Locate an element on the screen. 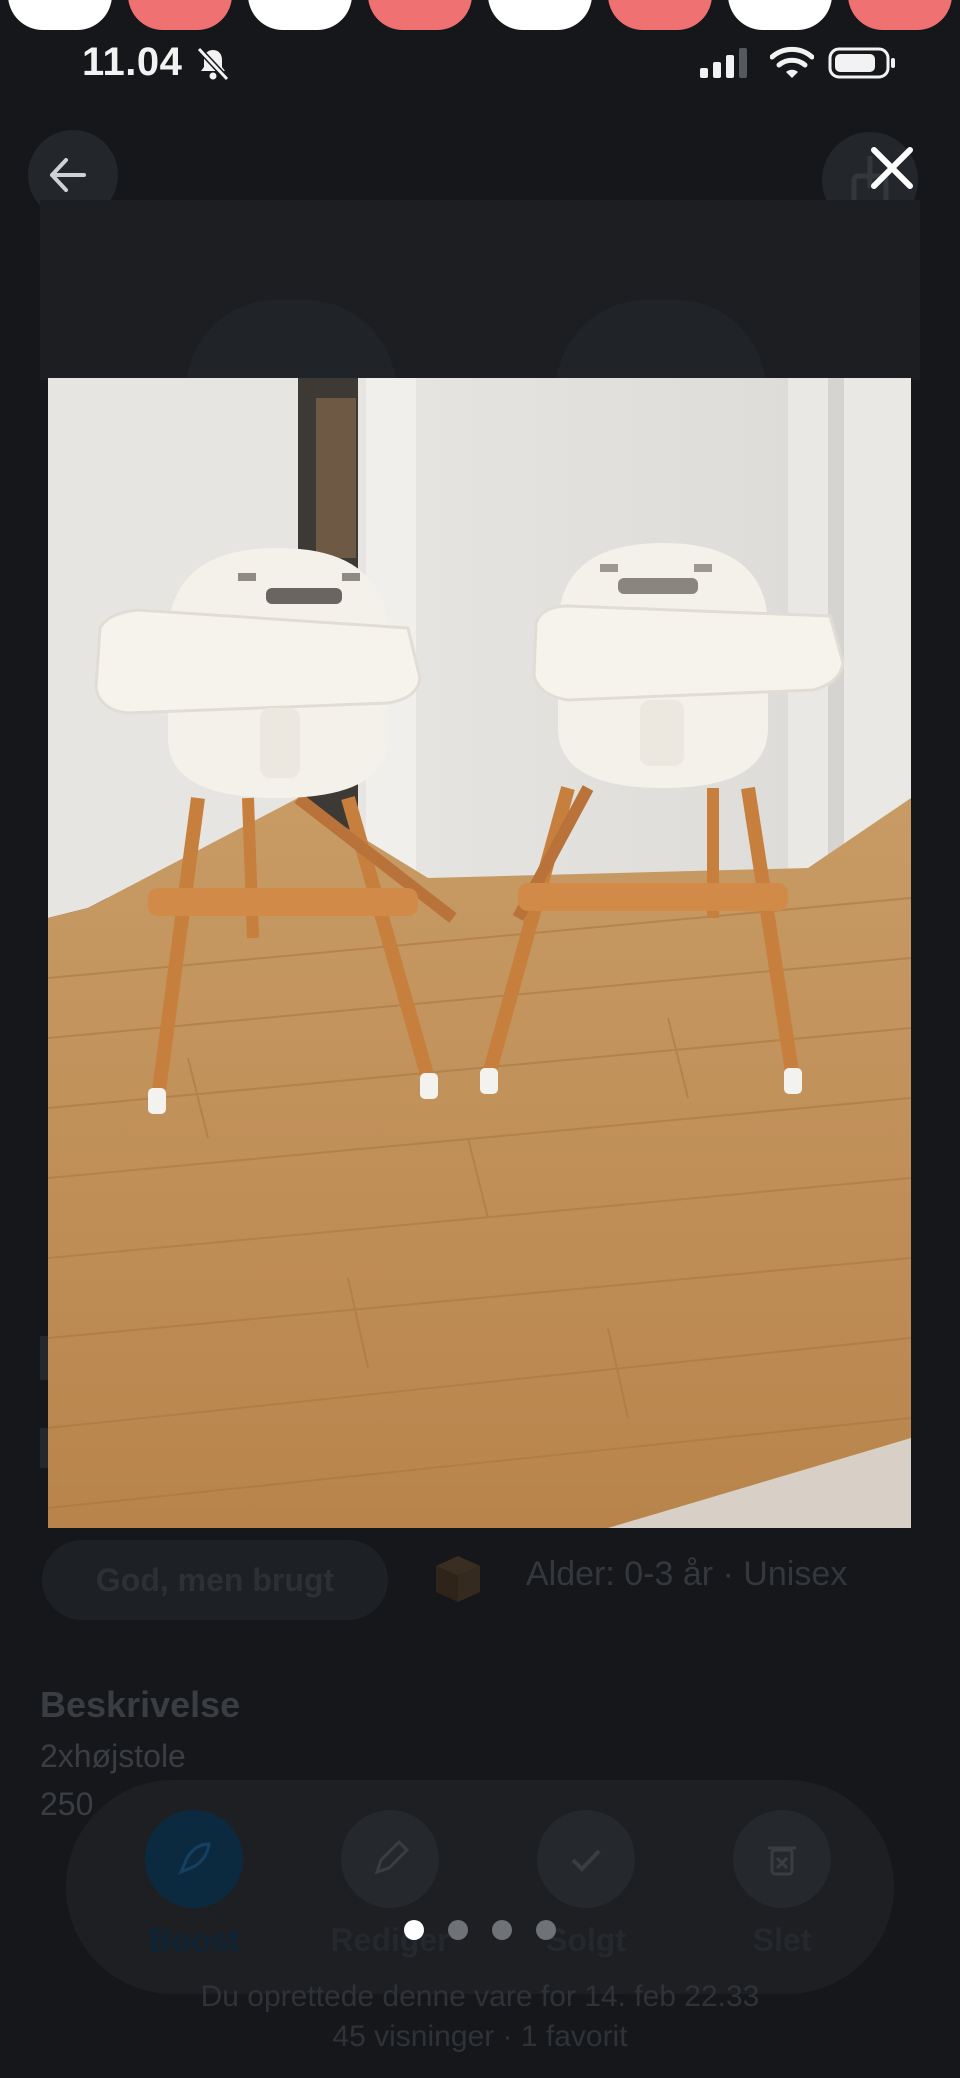 The width and height of the screenshot is (960, 2078). package-icon is located at coordinates (458, 1579).